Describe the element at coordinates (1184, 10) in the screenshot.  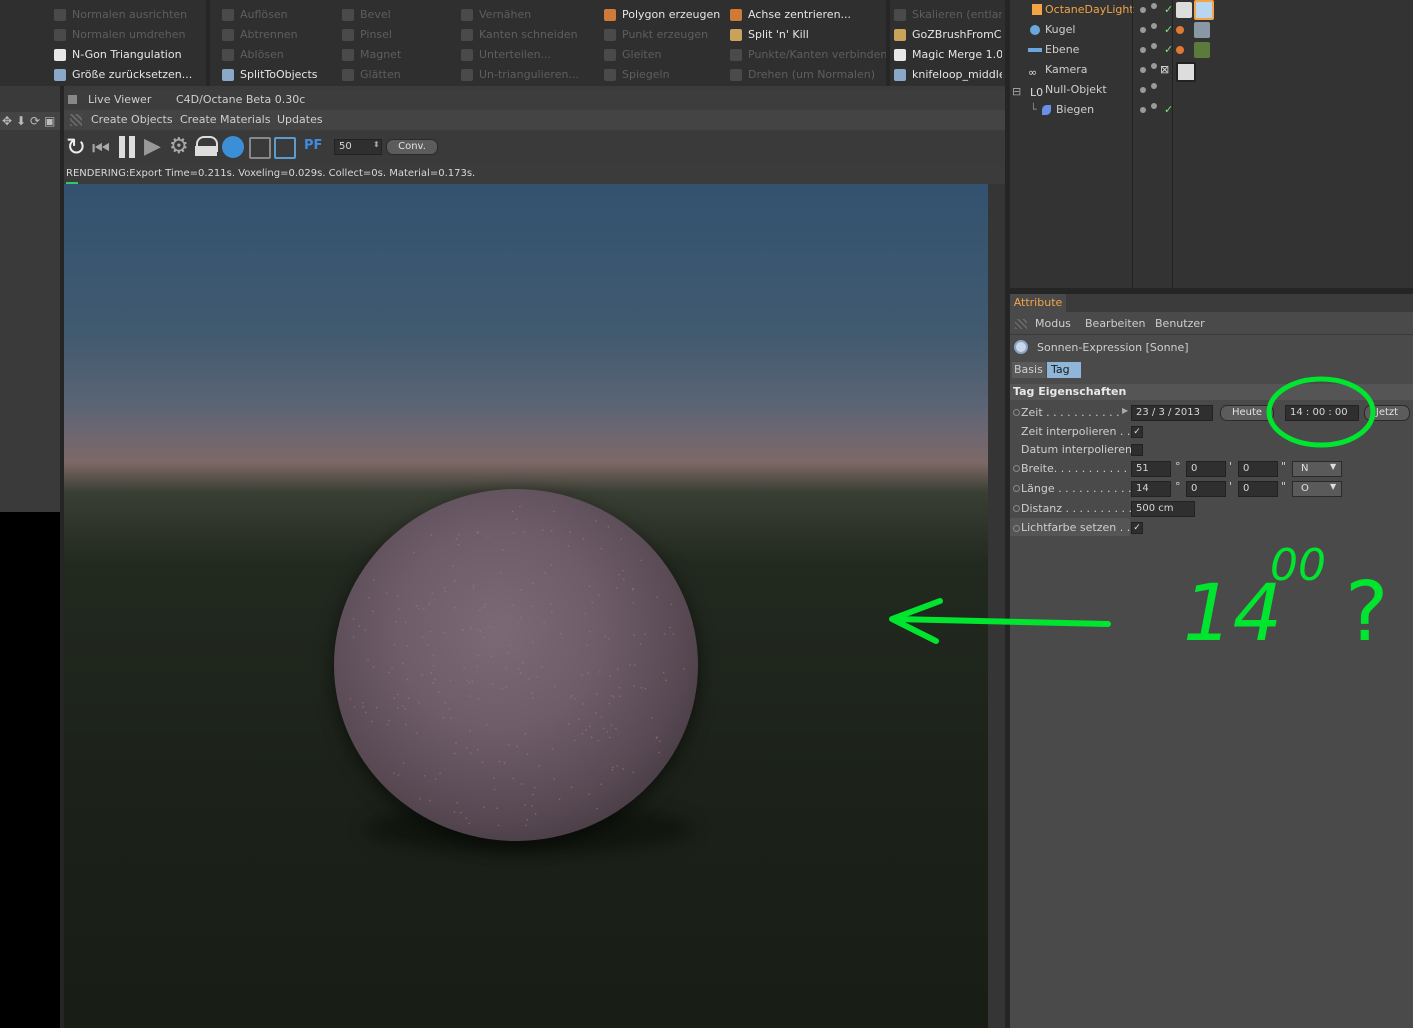
I see `tag-icon` at that location.